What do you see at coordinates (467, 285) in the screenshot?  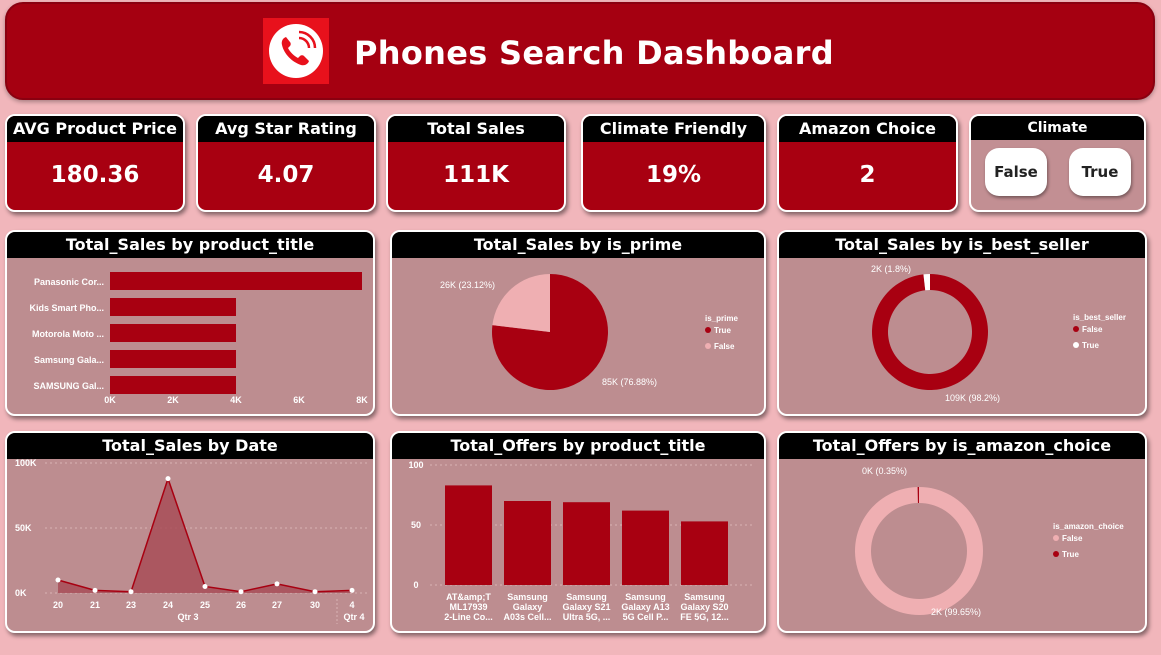 I see `data-label: 26K (23.12%)` at bounding box center [467, 285].